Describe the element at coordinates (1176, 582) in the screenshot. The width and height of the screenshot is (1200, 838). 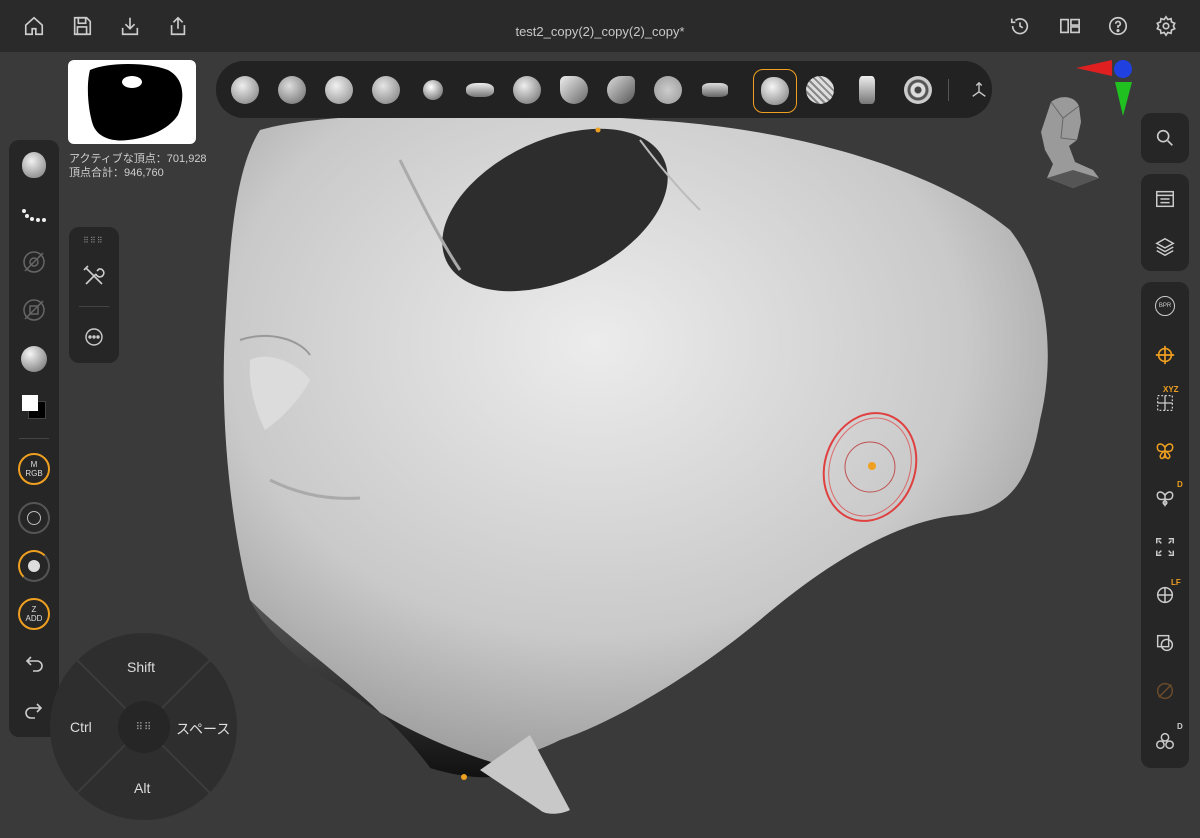
I see `lf-badge: LF` at that location.